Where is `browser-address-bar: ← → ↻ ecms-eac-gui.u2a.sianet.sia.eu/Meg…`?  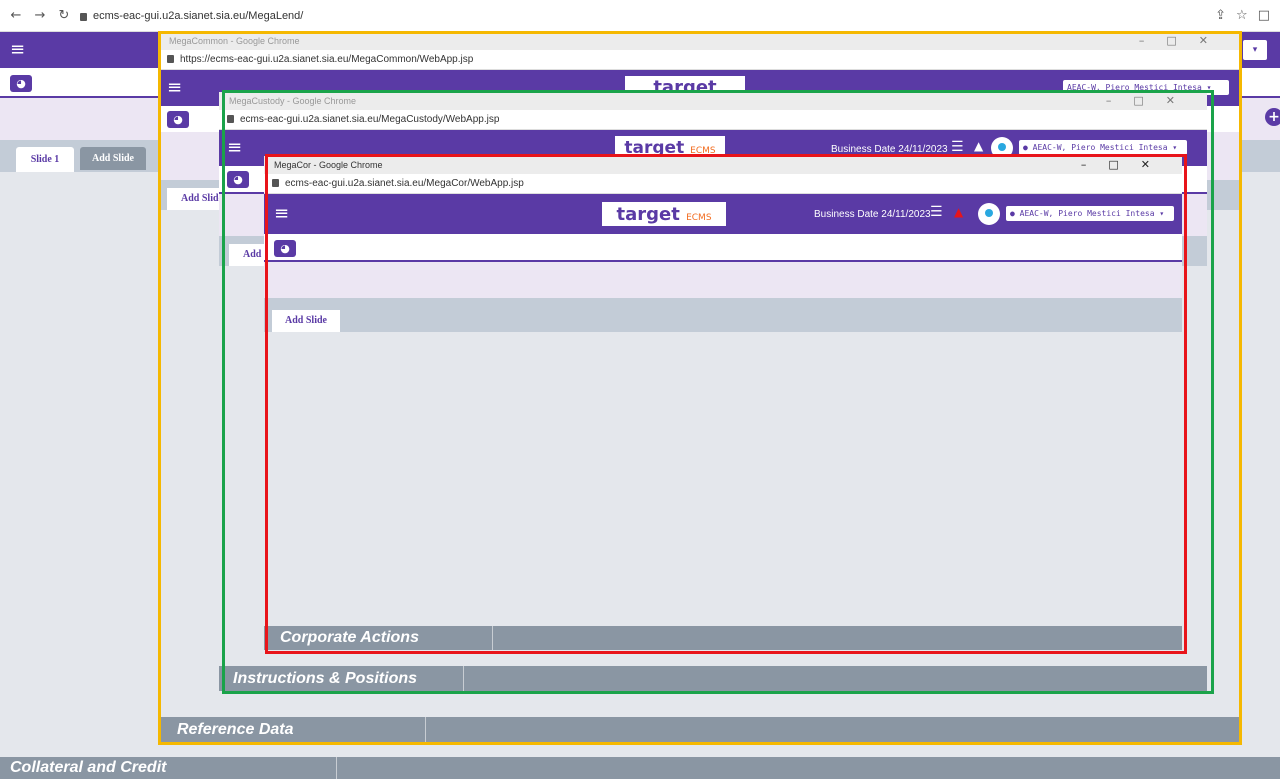 browser-address-bar: ← → ↻ ecms-eac-gui.u2a.sianet.sia.eu/Meg… is located at coordinates (640, 16).